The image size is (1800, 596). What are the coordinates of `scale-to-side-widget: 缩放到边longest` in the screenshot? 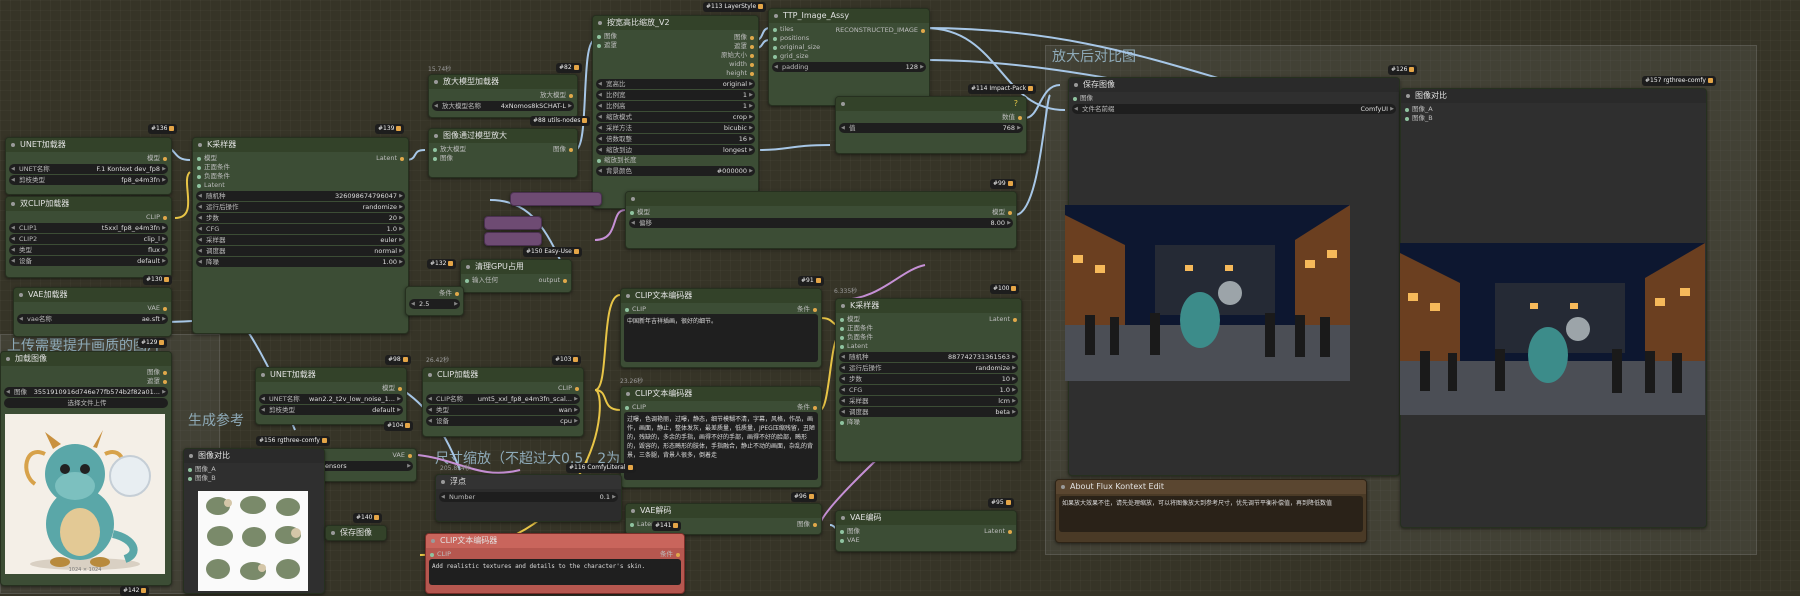 It's located at (675, 150).